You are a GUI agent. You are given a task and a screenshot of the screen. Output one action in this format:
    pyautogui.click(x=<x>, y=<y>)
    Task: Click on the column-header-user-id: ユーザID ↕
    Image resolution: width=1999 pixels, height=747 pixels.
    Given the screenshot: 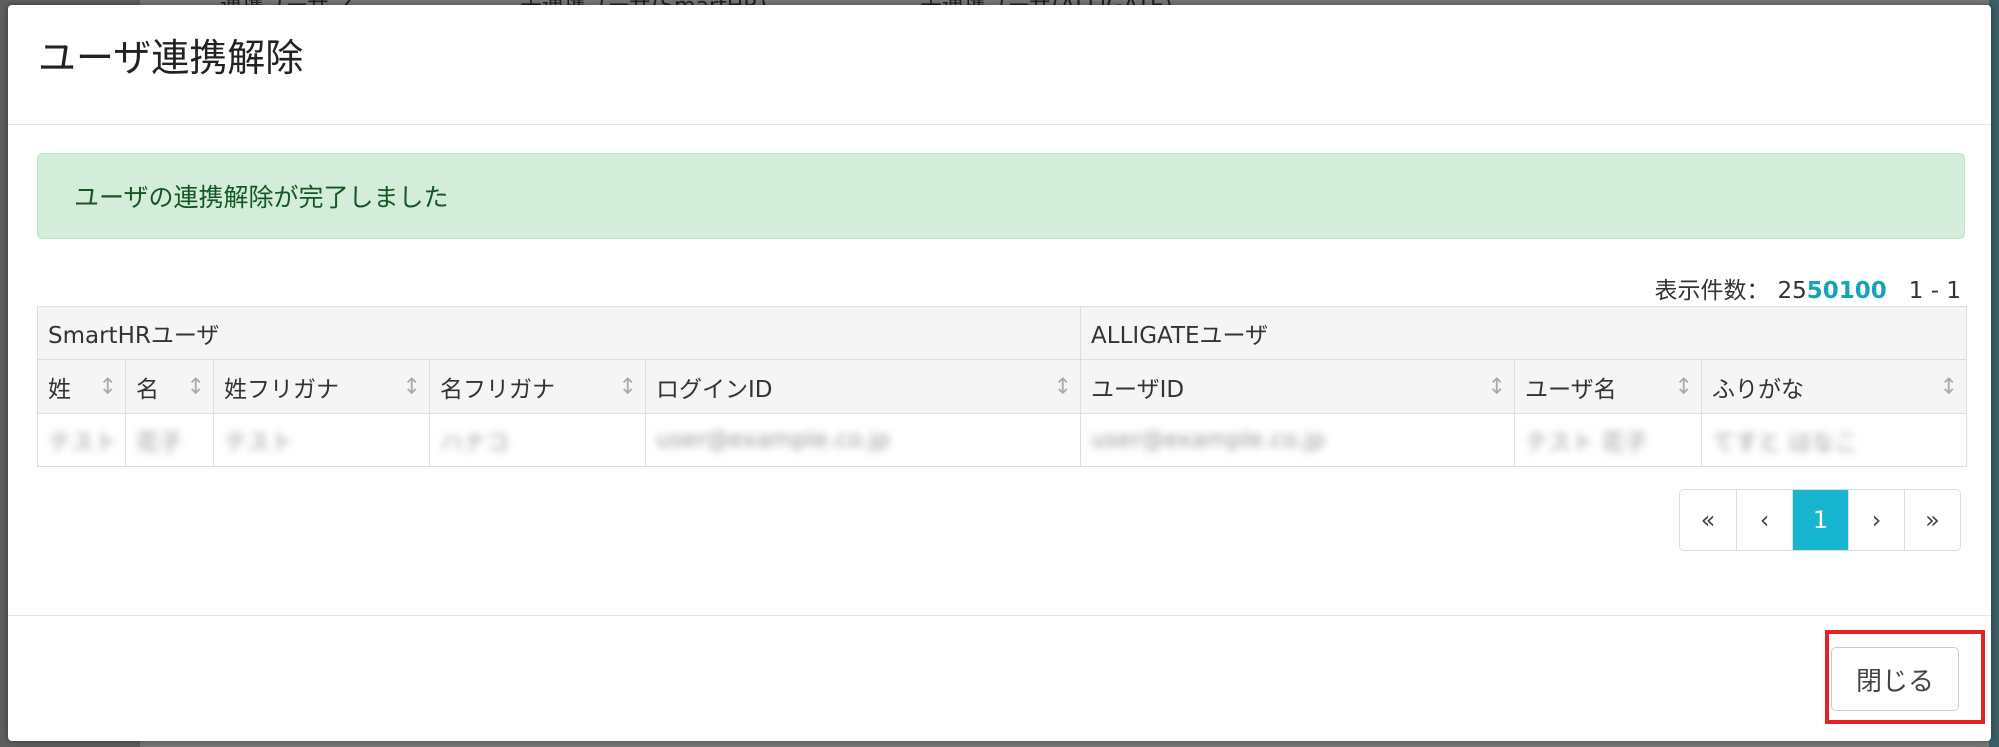 What is the action you would take?
    pyautogui.click(x=1298, y=386)
    